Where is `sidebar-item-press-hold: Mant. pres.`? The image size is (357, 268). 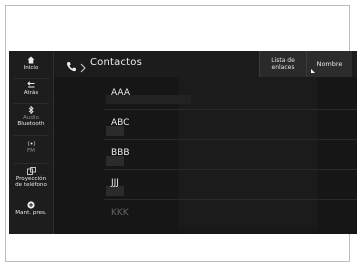
sidebar-item-press-hold: Mant. pres. is located at coordinates (31, 208).